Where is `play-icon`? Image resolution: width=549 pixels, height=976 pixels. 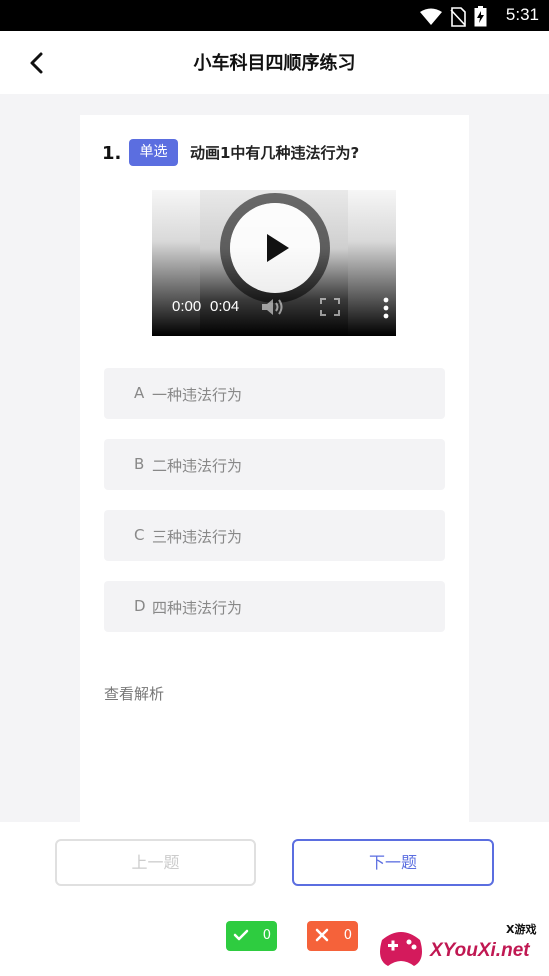
play-icon is located at coordinates (278, 248).